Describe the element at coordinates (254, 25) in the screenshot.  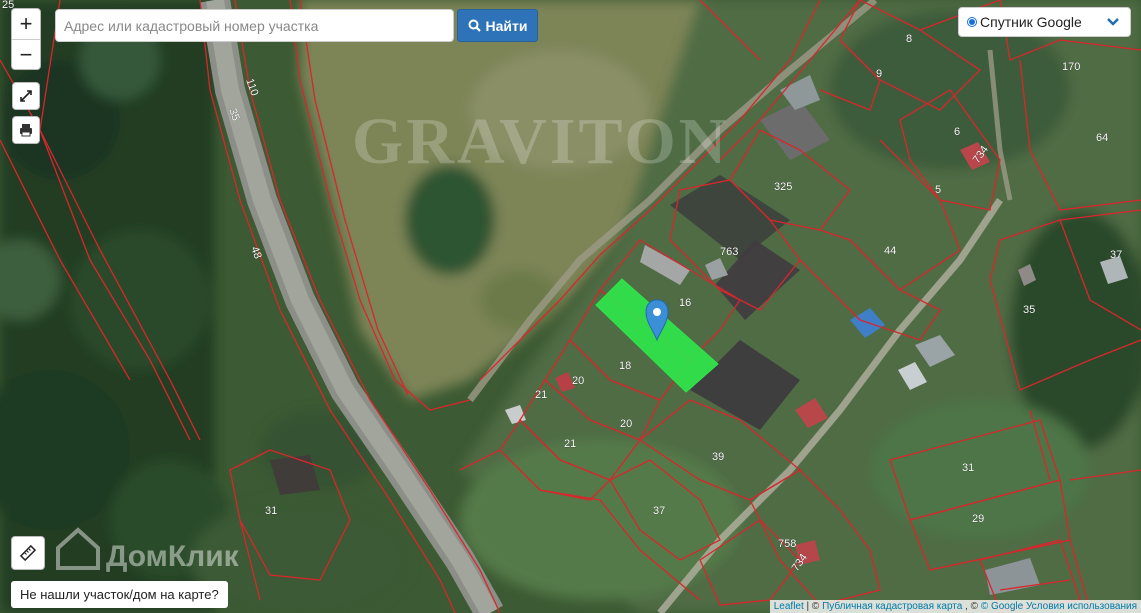
I see `search-input` at that location.